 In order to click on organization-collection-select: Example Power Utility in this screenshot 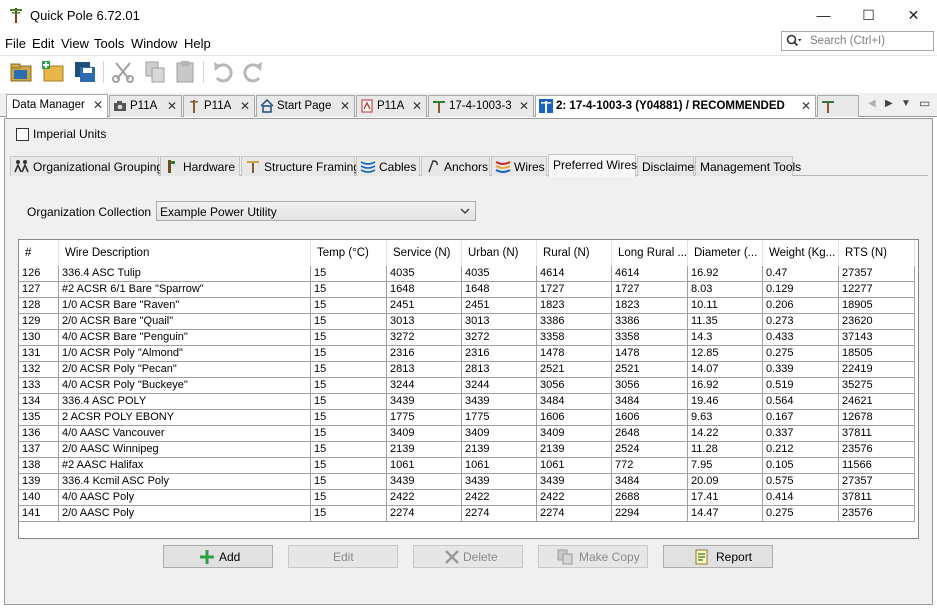, I will do `click(316, 211)`.